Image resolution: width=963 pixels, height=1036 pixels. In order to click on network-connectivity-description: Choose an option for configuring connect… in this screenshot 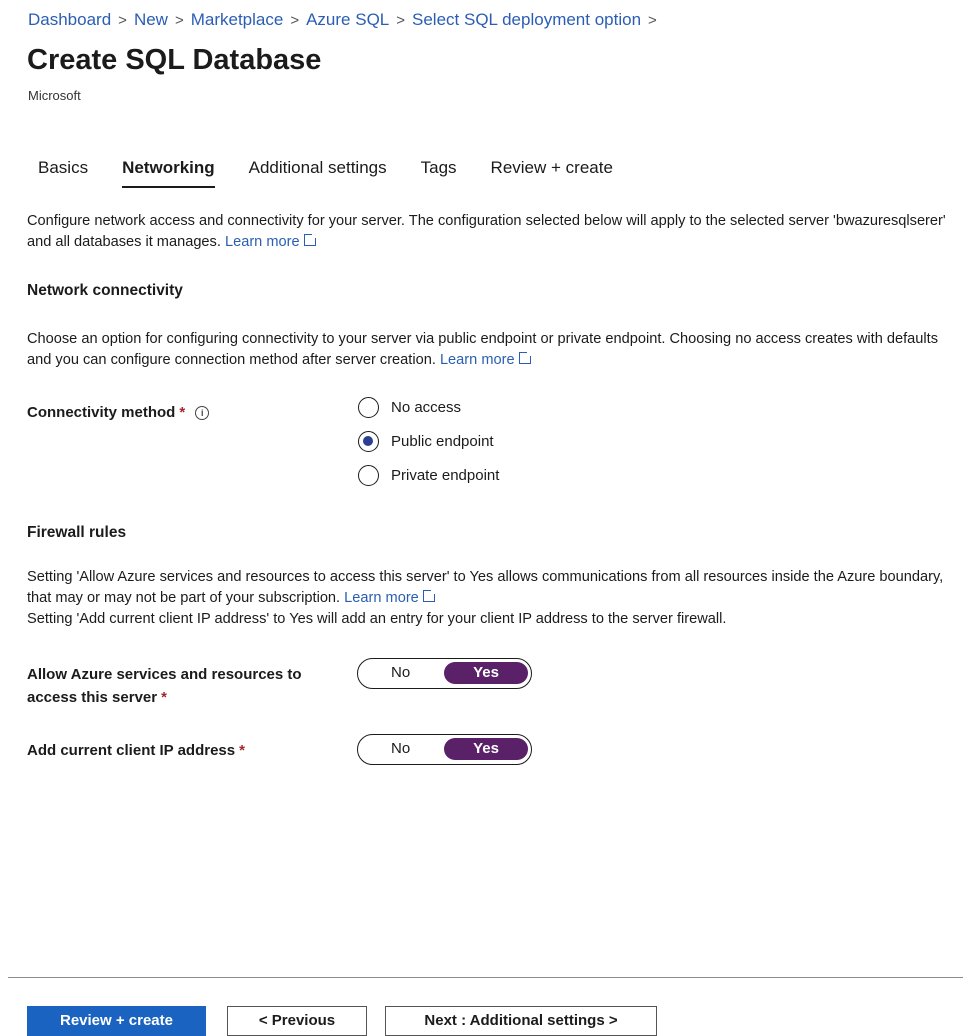, I will do `click(489, 350)`.